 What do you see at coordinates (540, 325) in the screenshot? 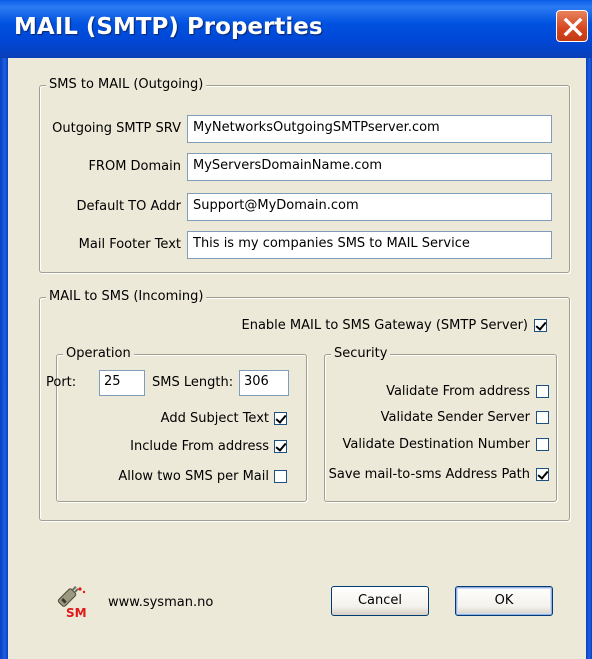
I see `enable-gateway-checkbox` at bounding box center [540, 325].